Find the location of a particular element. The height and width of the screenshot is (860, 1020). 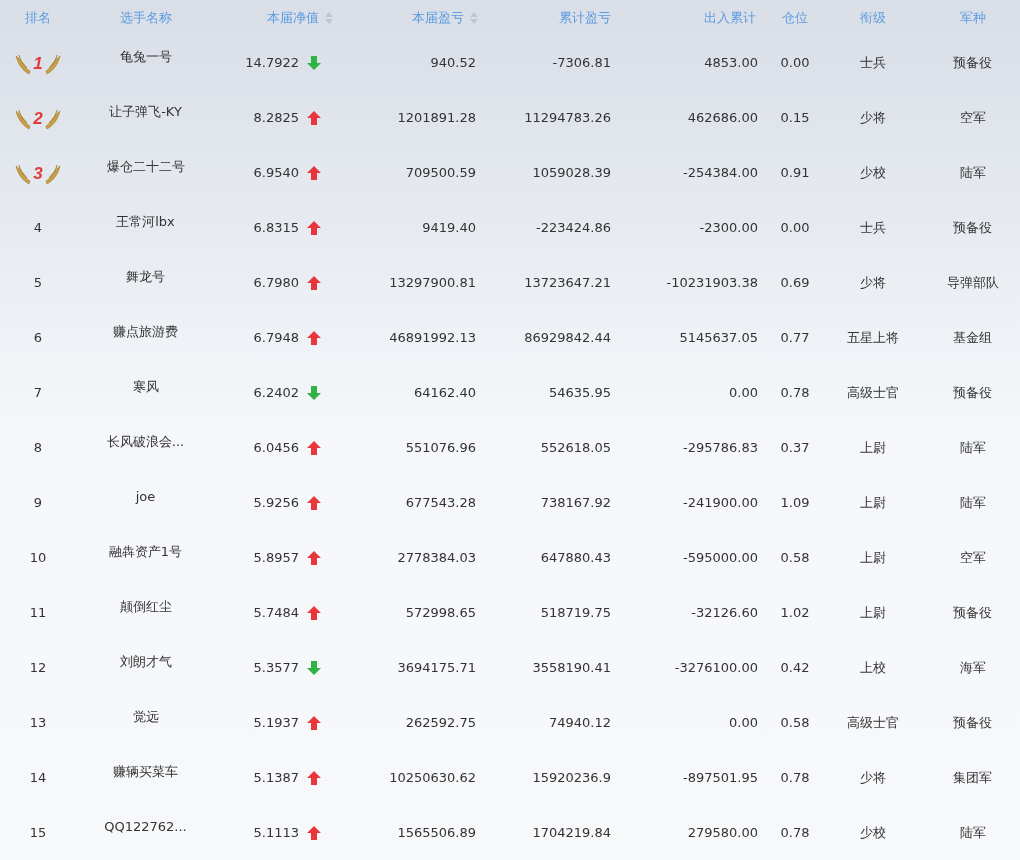

table-cell-text: 基金组 is located at coordinates (972, 337).